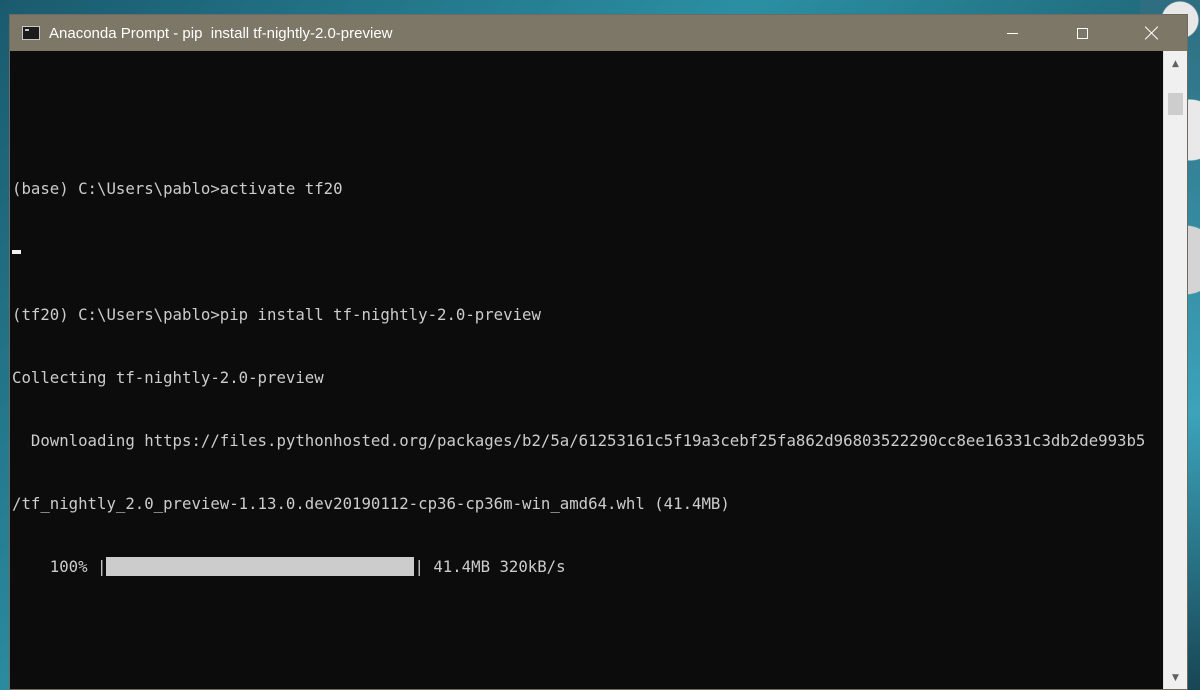 The height and width of the screenshot is (690, 1200). I want to click on scroll-up-button: ▲, so click(1175, 64).